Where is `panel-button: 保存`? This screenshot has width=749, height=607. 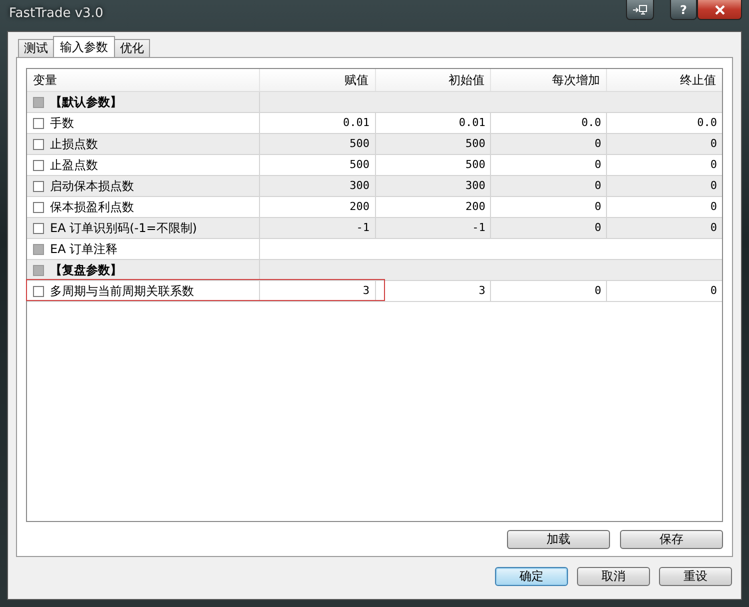
panel-button: 保存 is located at coordinates (671, 539).